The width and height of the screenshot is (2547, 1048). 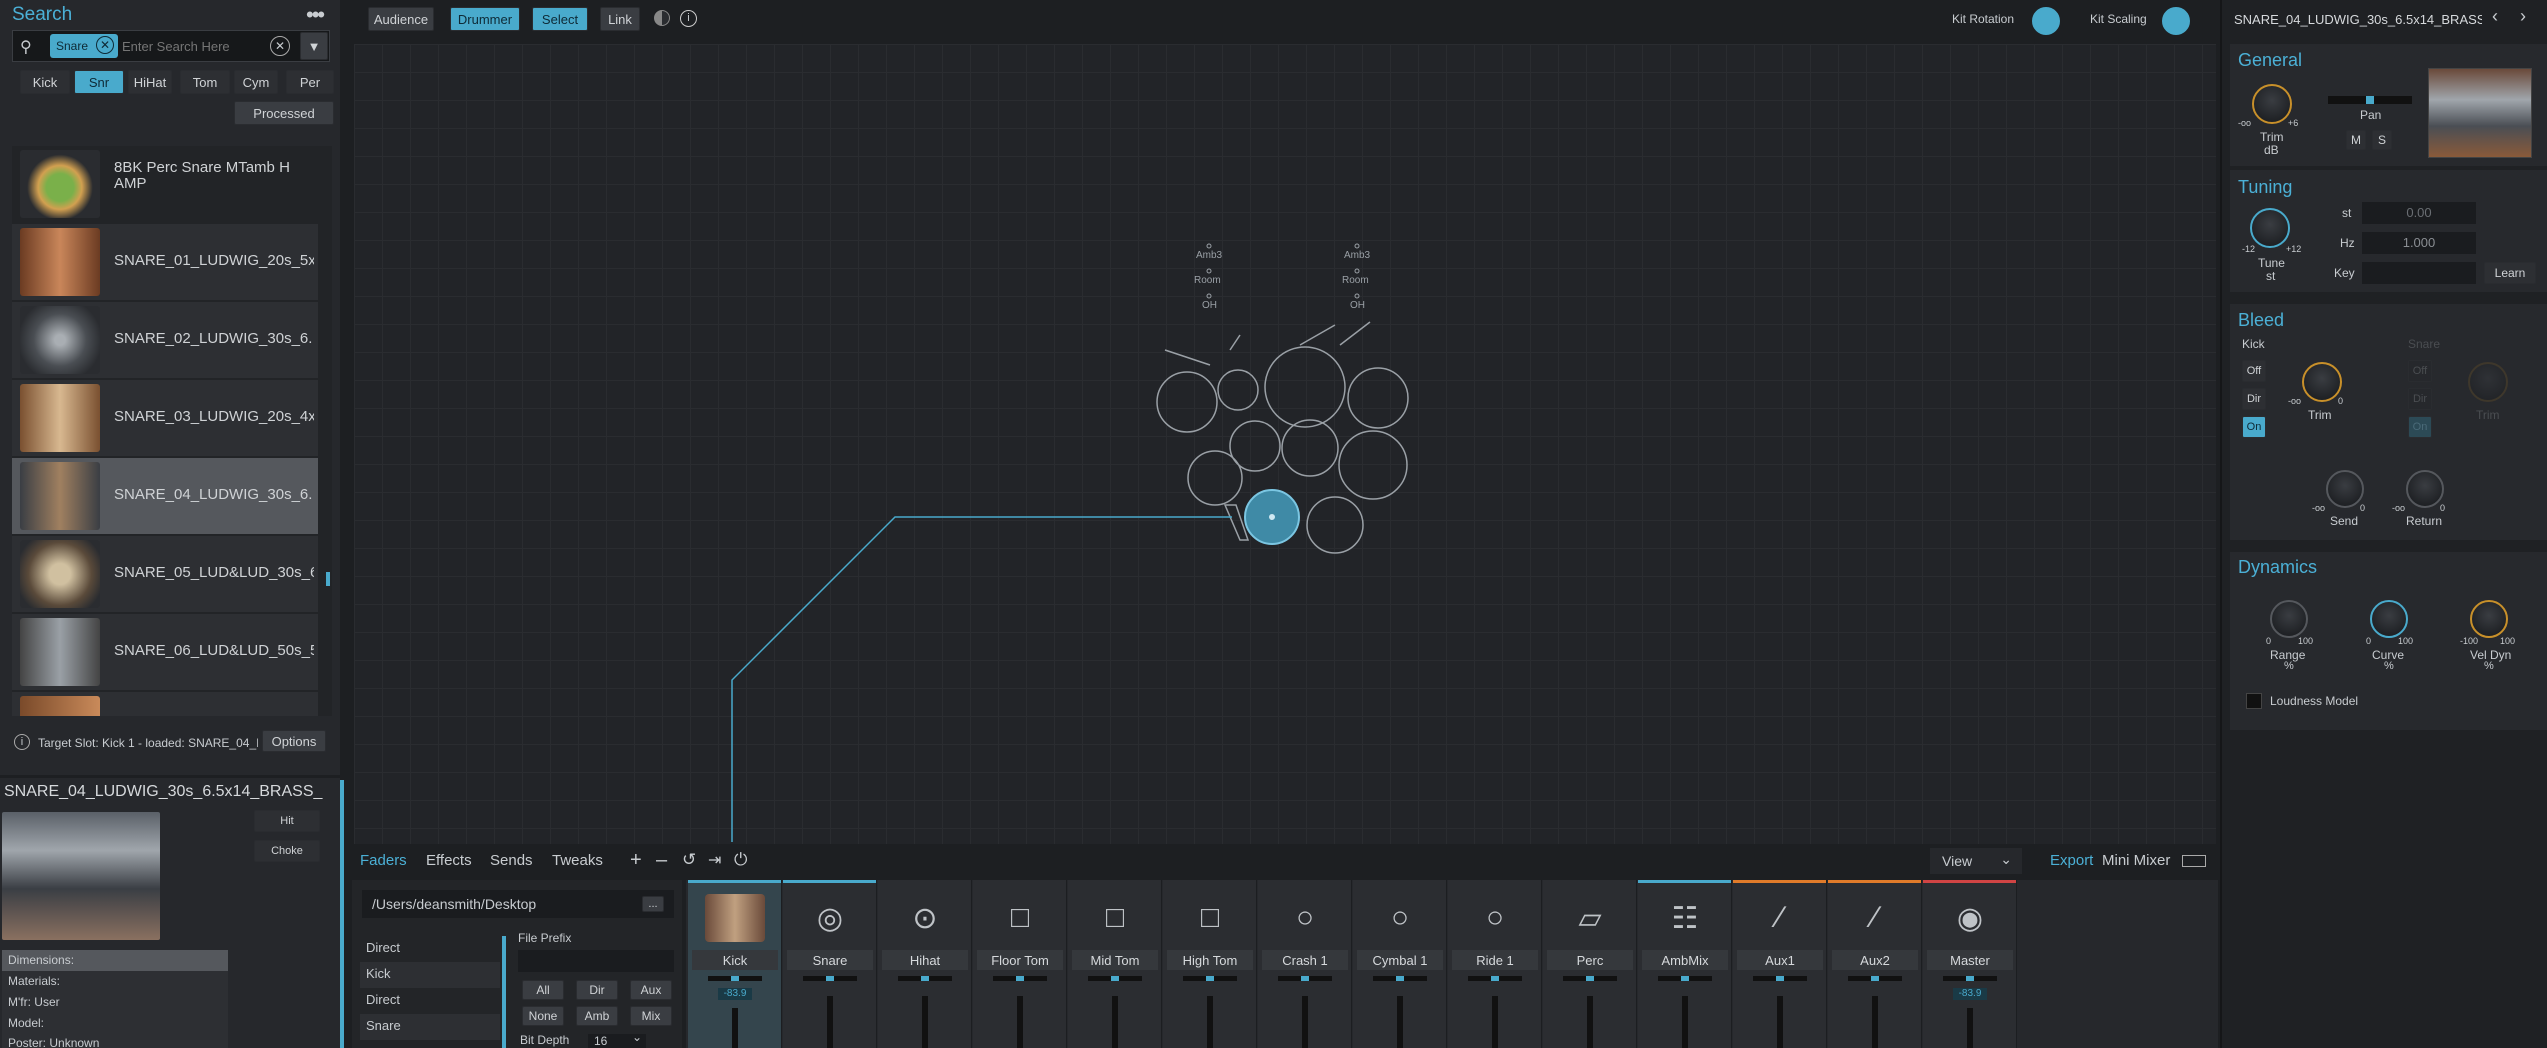 I want to click on select-button: Select, so click(x=560, y=19).